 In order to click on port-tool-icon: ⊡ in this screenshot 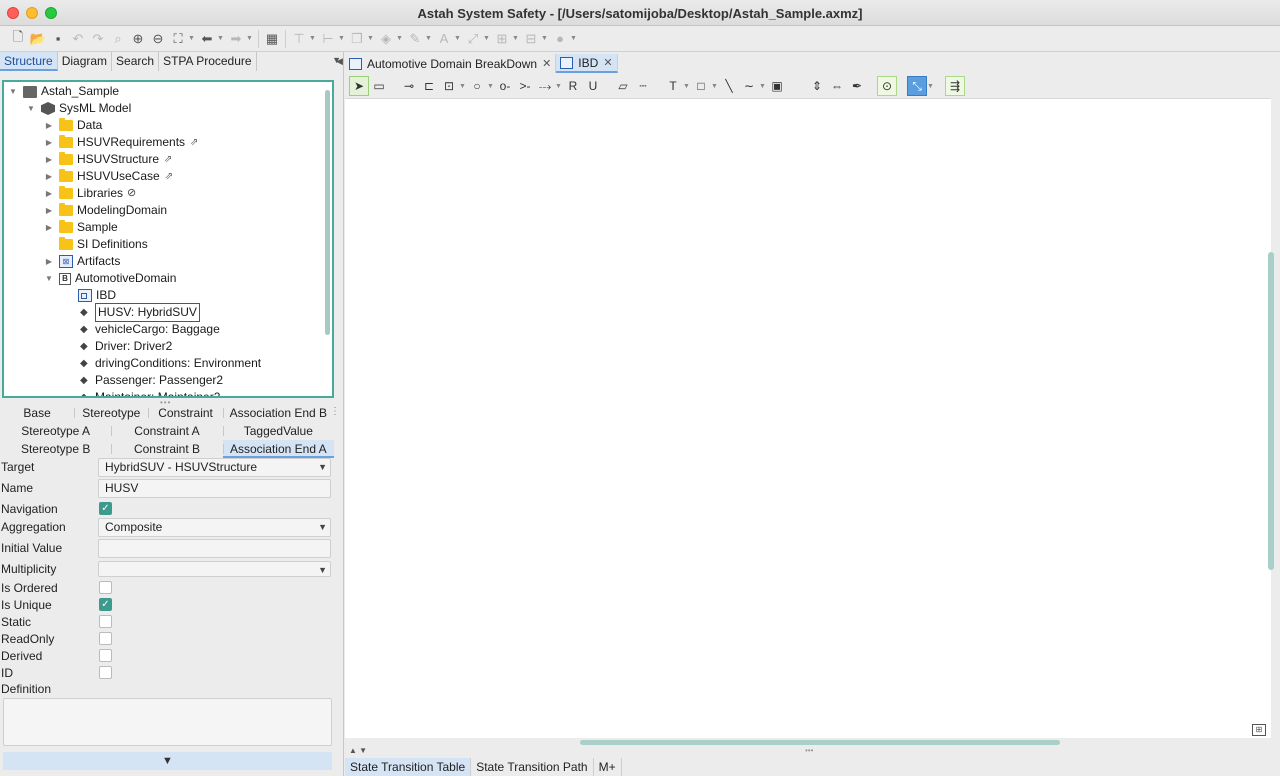, I will do `click(449, 86)`.